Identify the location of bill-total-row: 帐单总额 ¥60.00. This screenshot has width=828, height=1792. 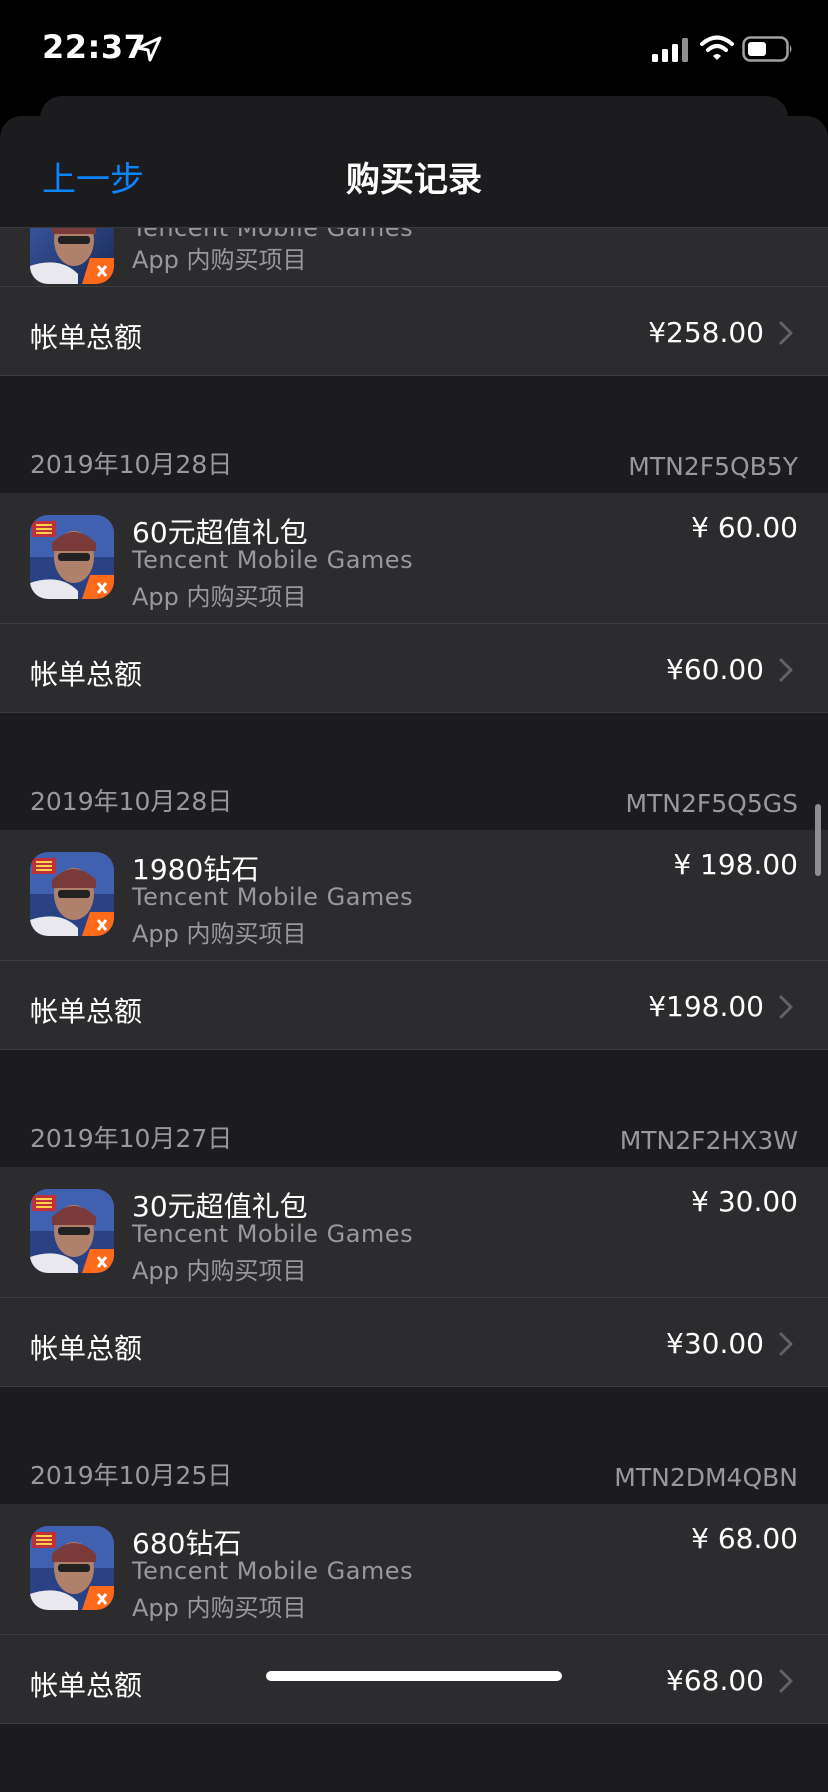
(414, 668).